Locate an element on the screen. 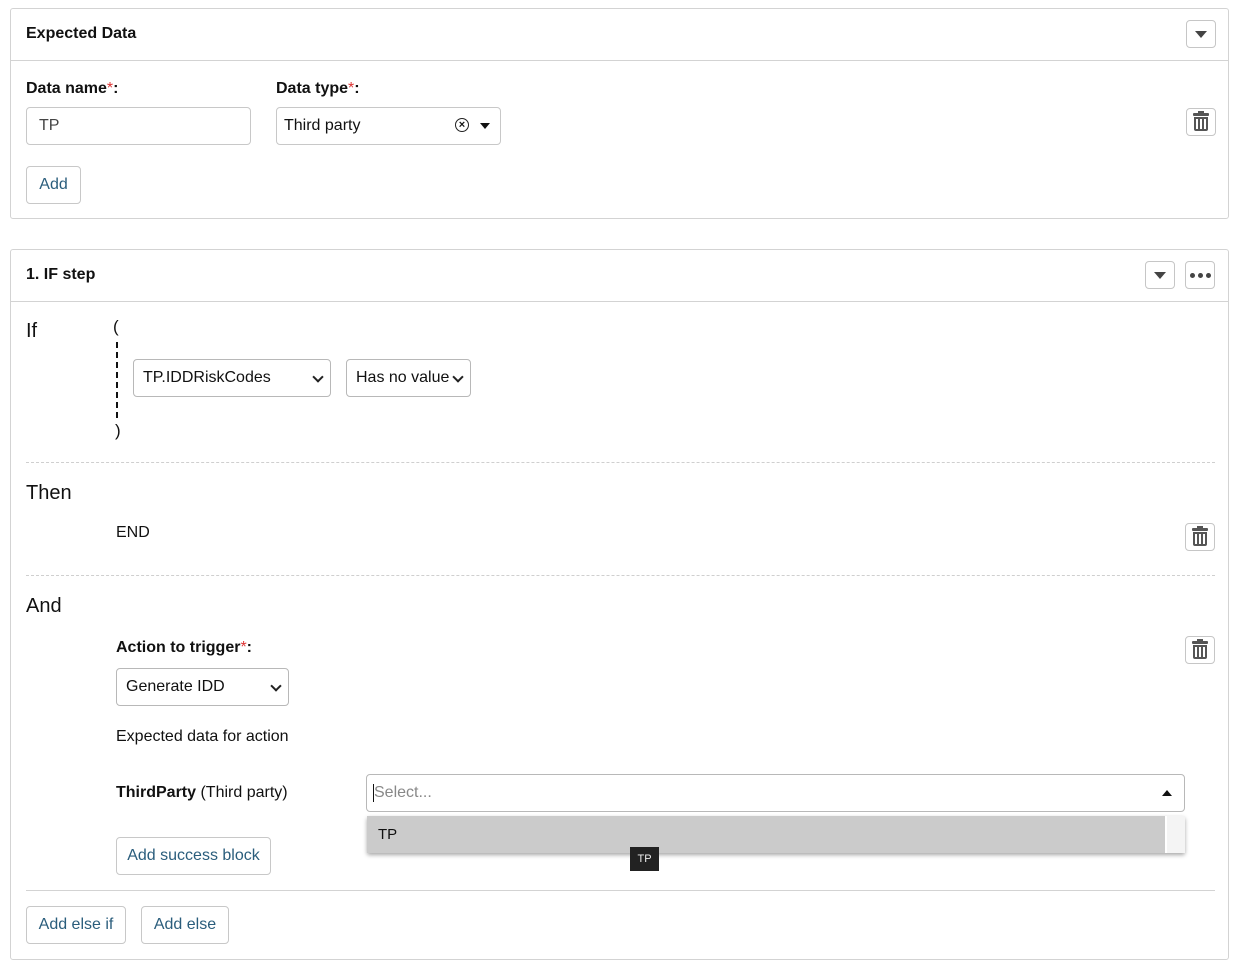 The image size is (1239, 976). if-step-title: 1. IF step is located at coordinates (61, 274).